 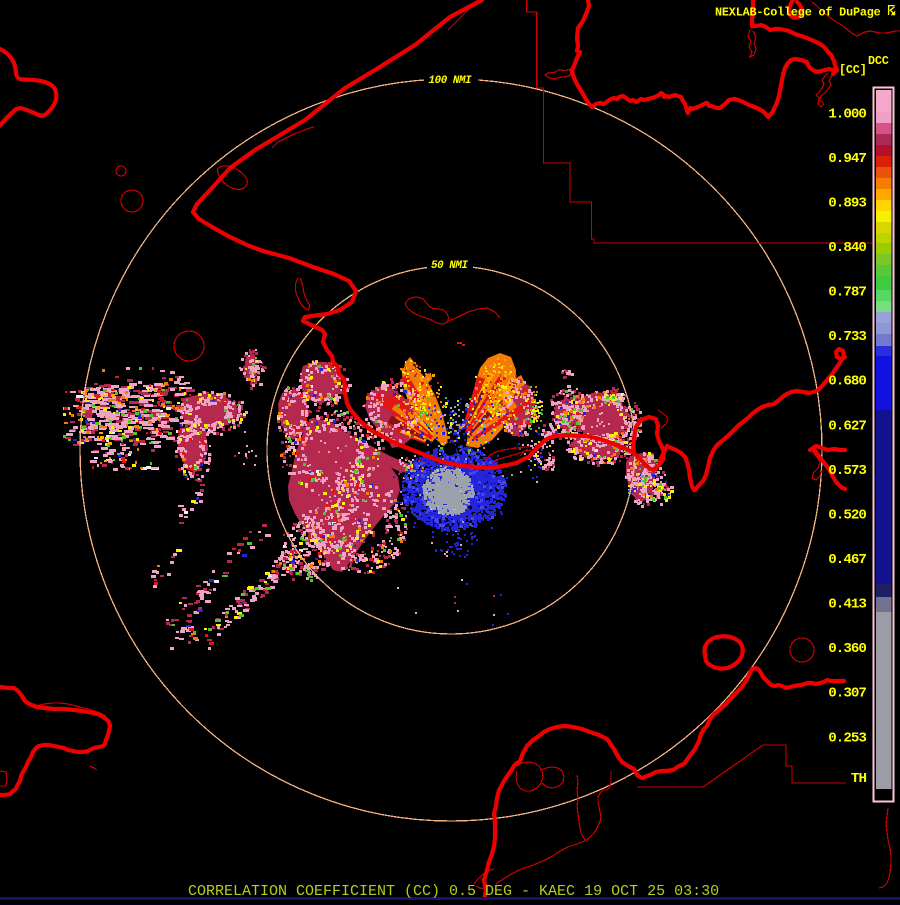 I want to click on svg-text: TH, so click(x=859, y=779).